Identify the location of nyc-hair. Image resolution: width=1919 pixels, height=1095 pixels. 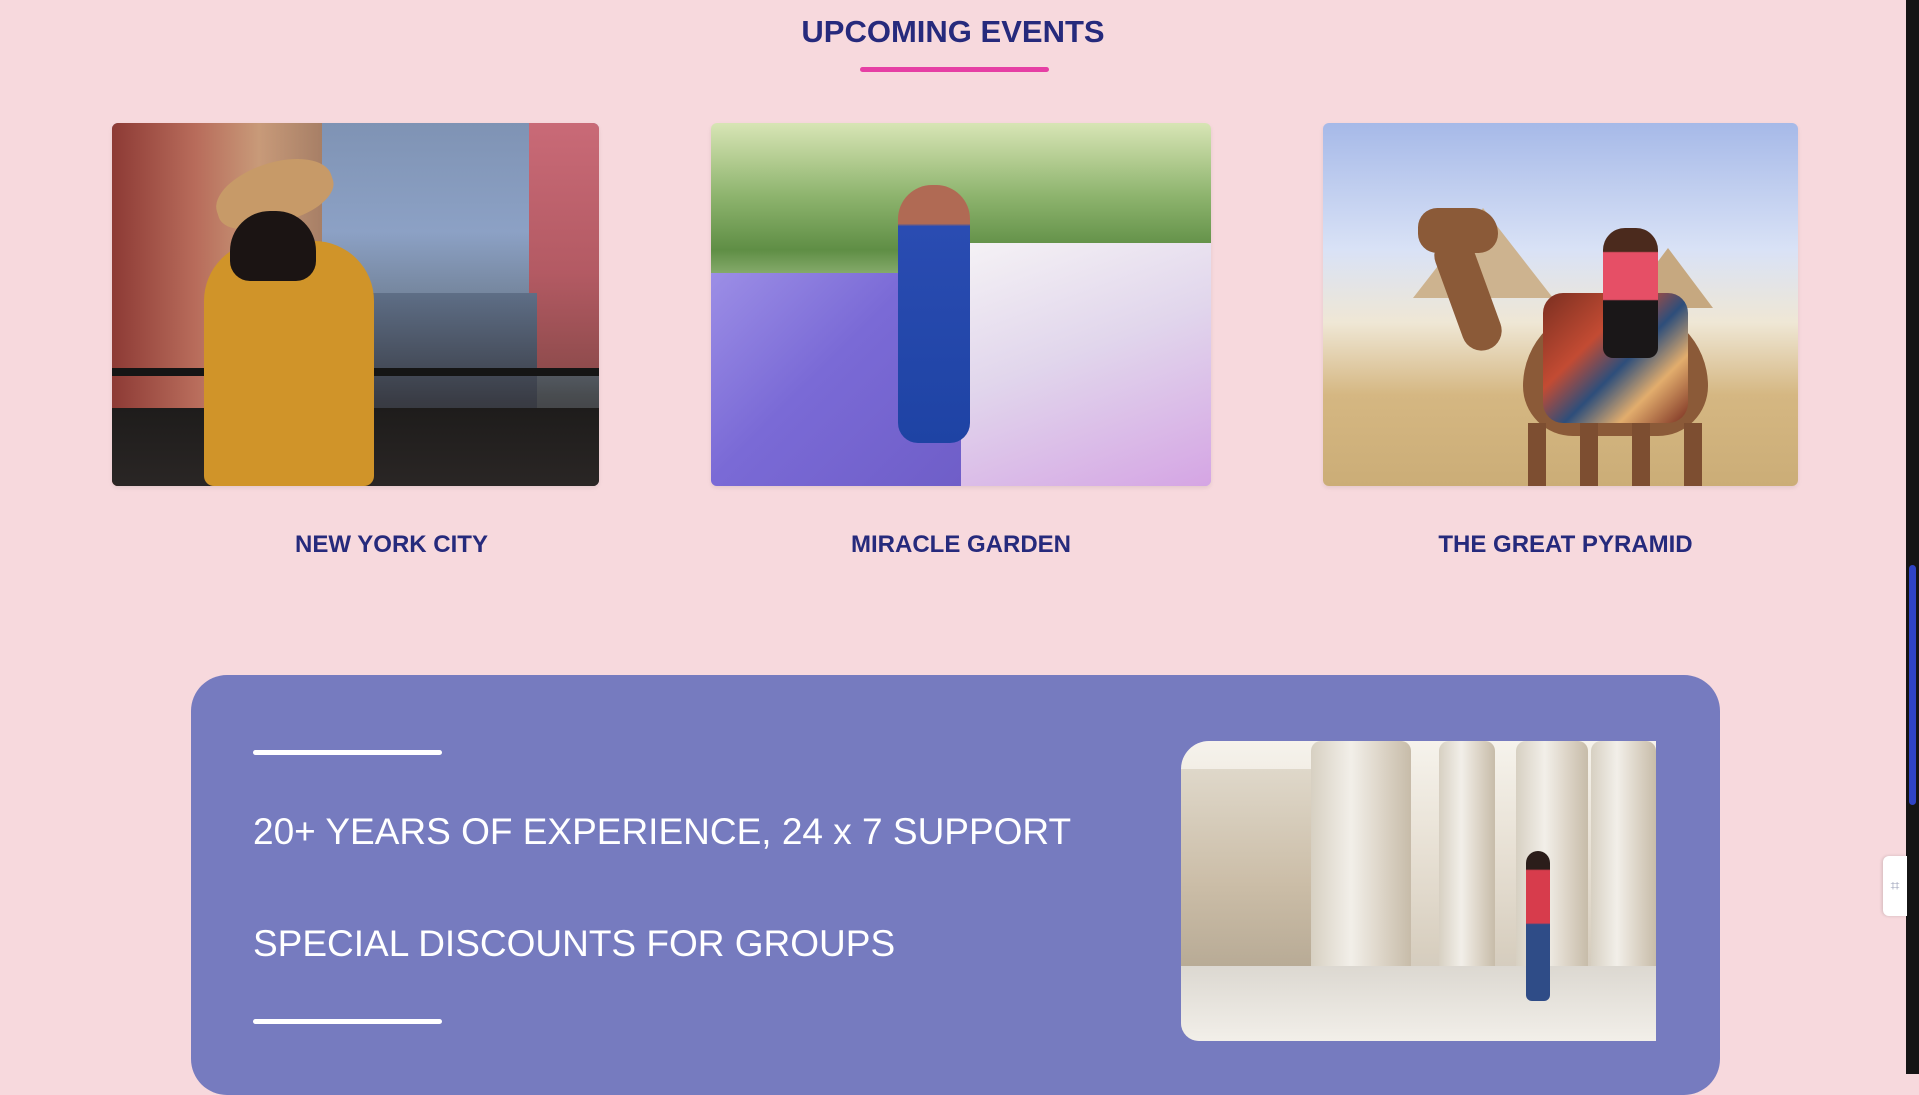
(273, 246).